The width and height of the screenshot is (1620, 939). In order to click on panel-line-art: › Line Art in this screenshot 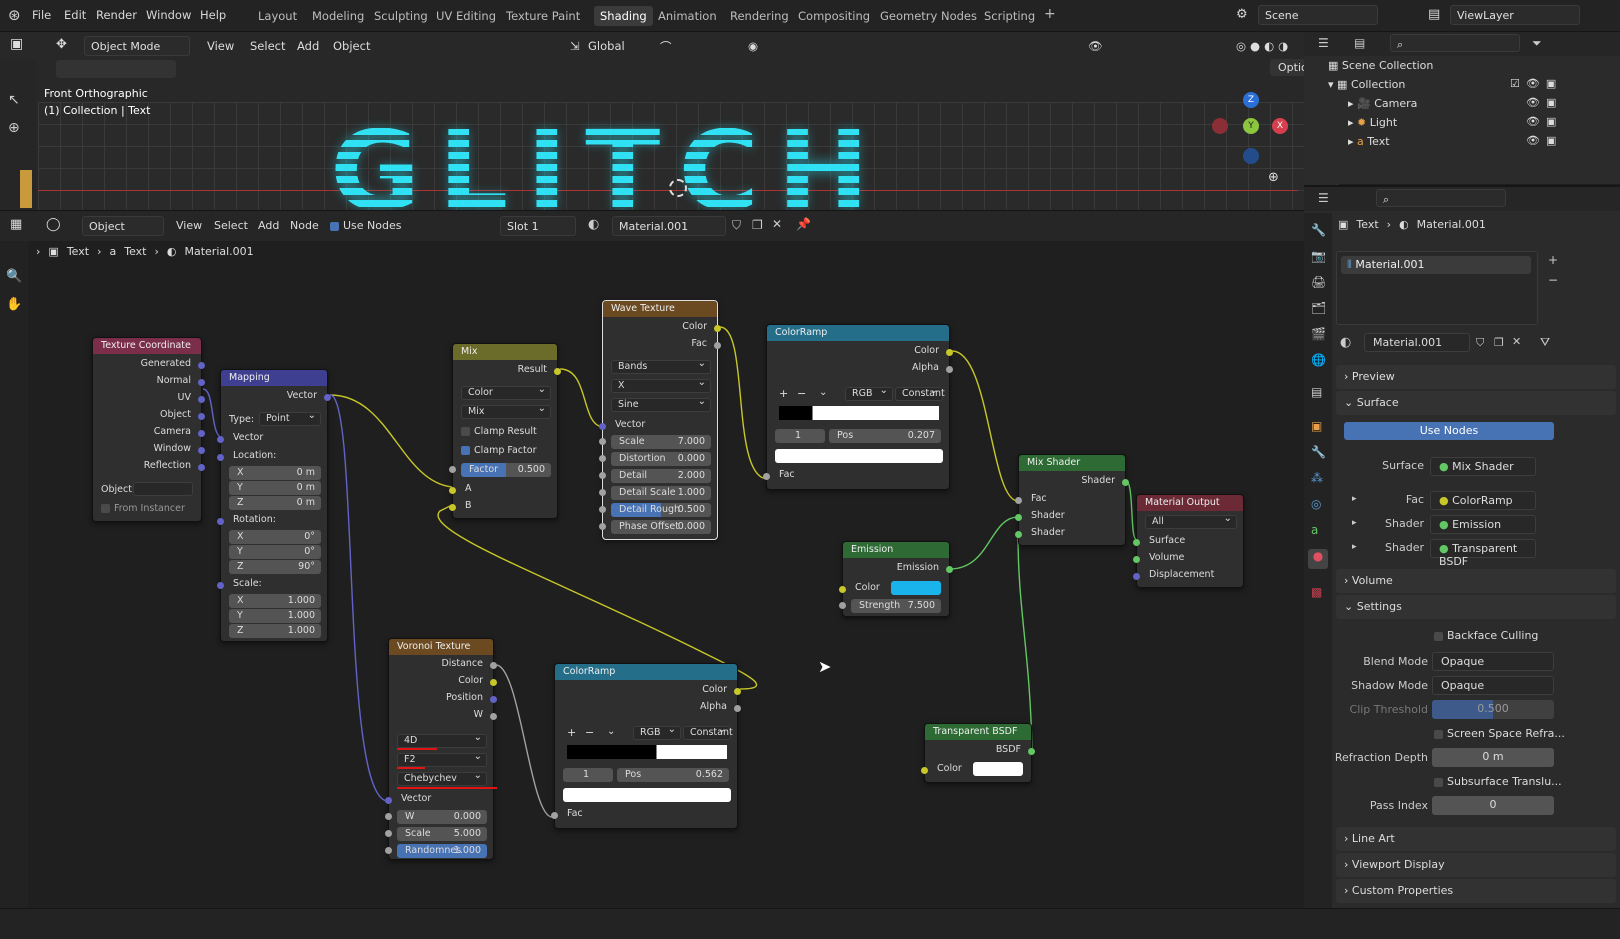, I will do `click(1476, 839)`.